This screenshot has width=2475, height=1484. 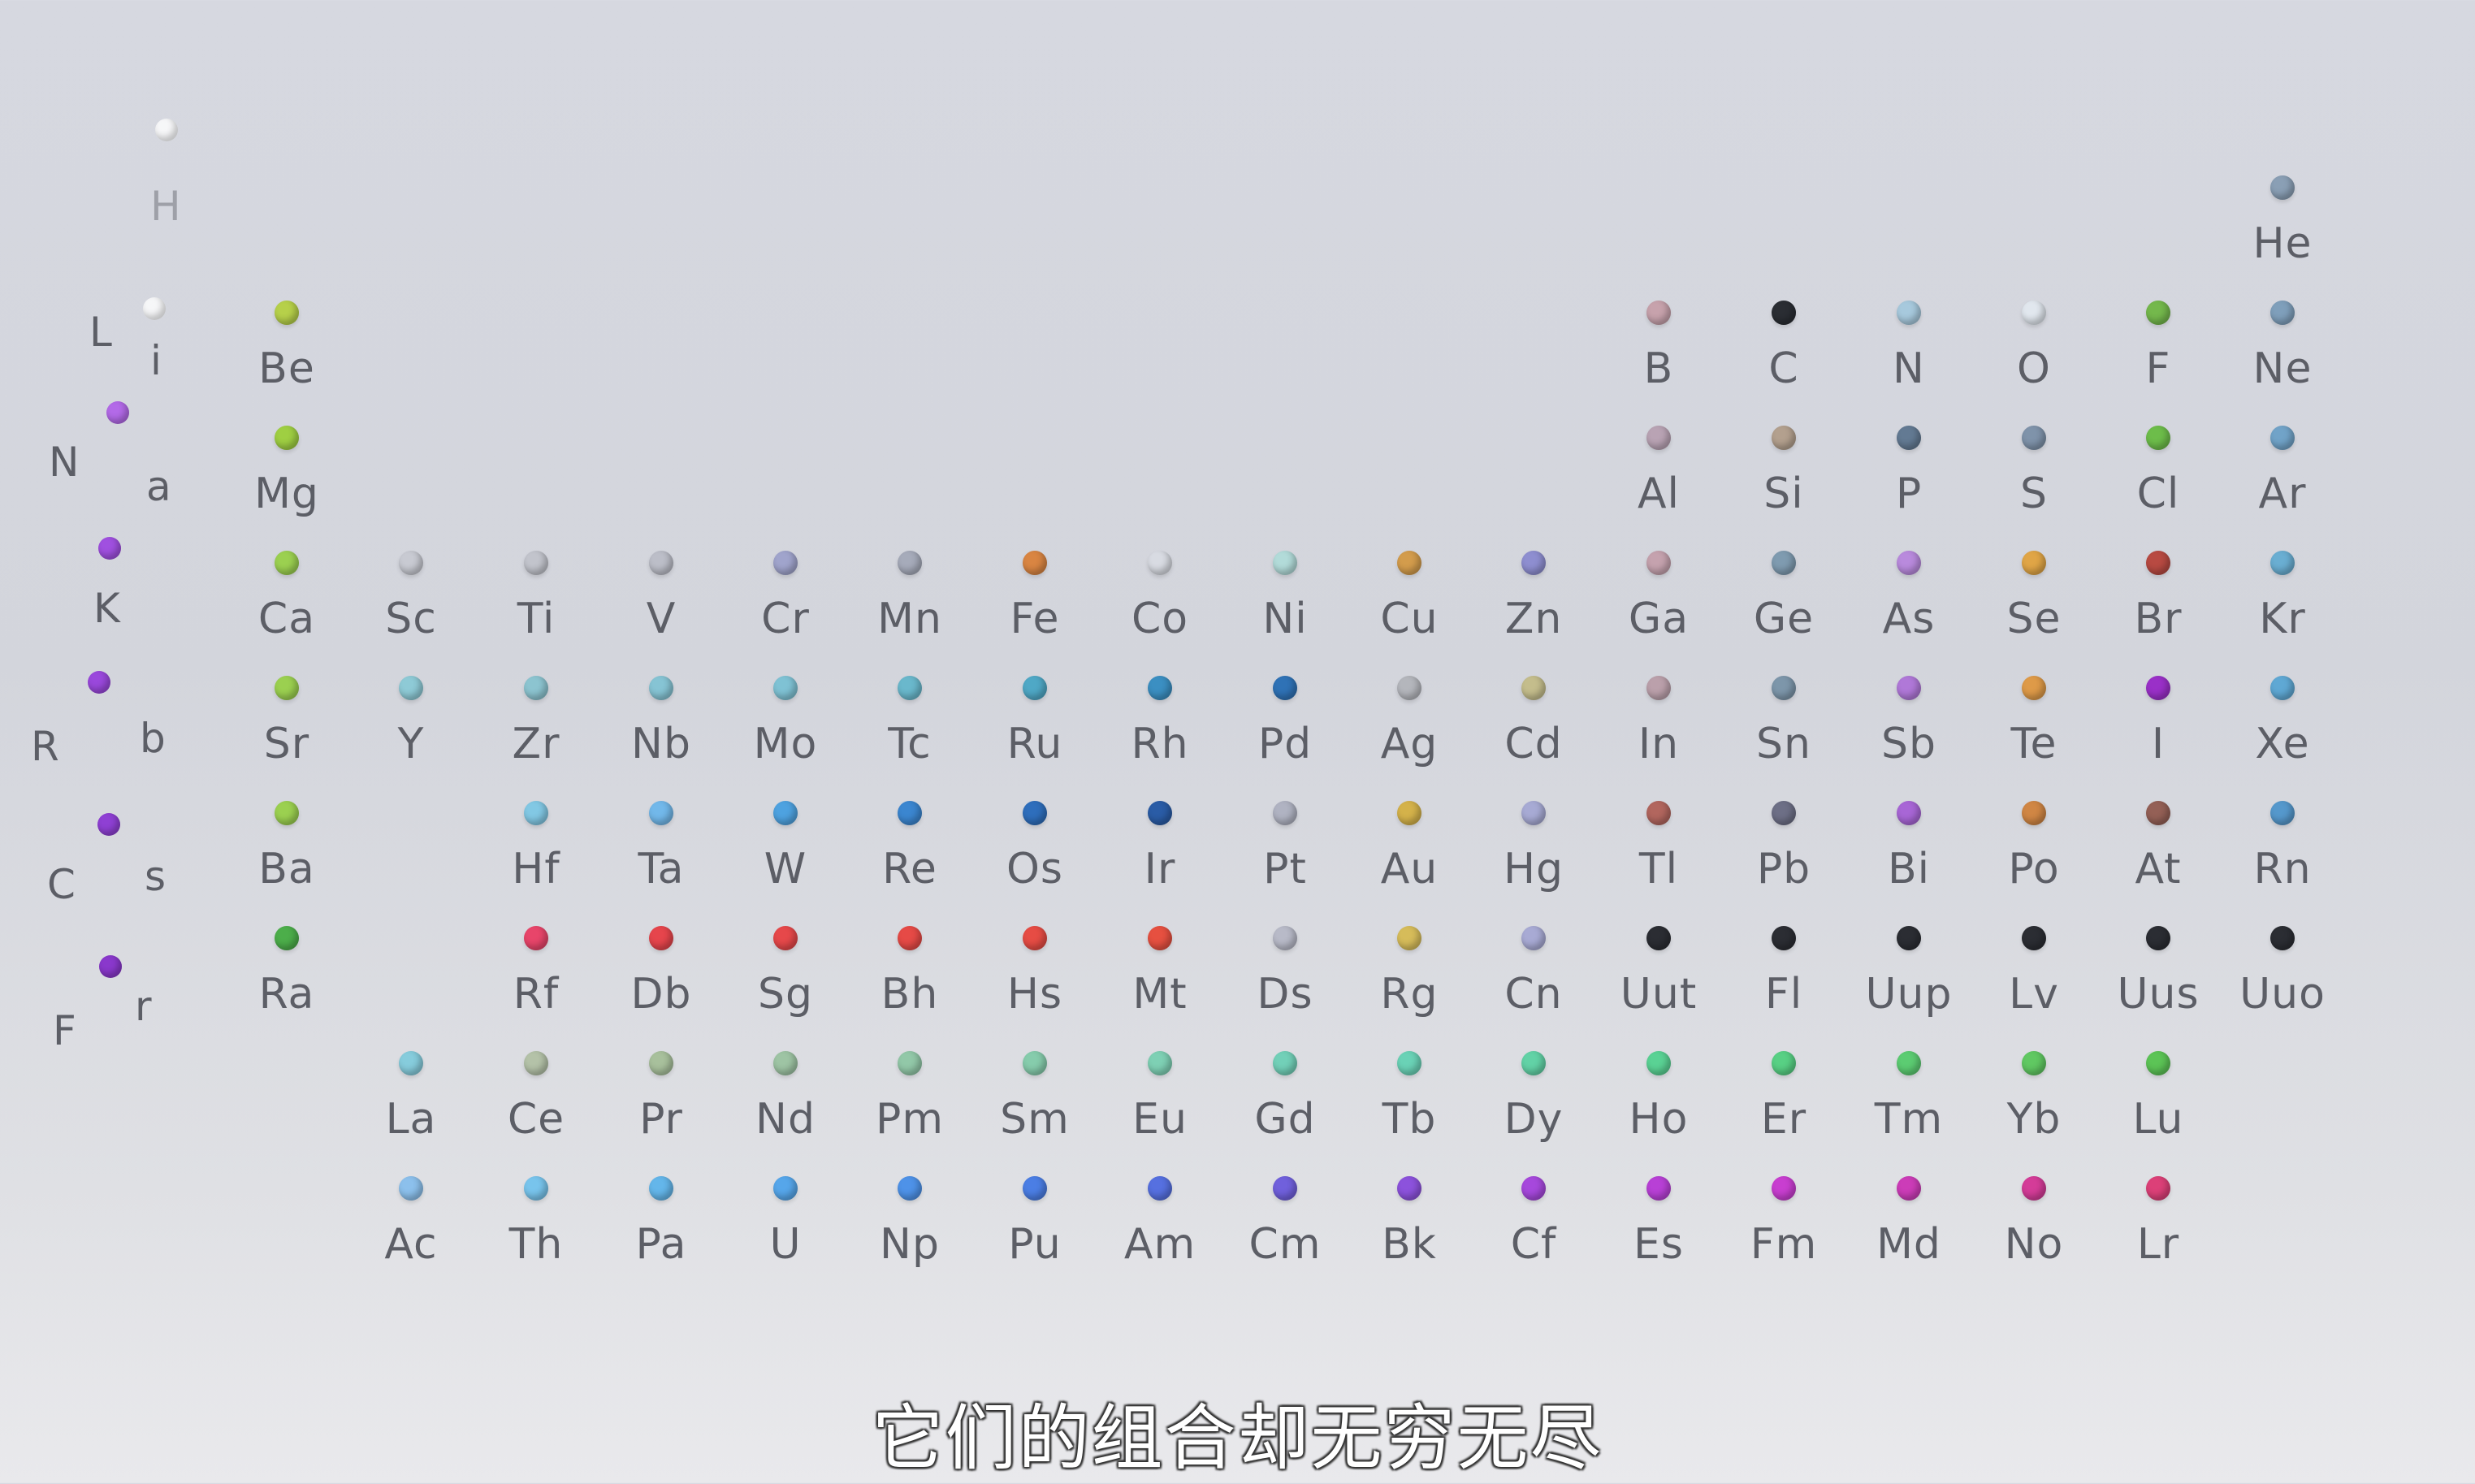 I want to click on element-symbol: Rf, so click(x=536, y=994).